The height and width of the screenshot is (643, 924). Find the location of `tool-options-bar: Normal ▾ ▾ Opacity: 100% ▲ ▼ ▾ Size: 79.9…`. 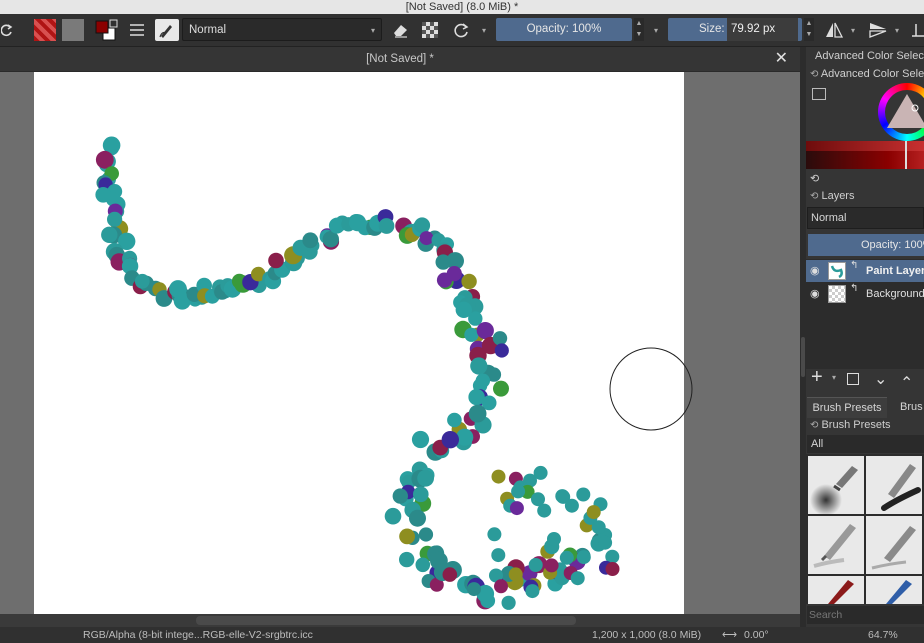

tool-options-bar: Normal ▾ ▾ Opacity: 100% ▲ ▼ ▾ Size: 79.9… is located at coordinates (462, 30).